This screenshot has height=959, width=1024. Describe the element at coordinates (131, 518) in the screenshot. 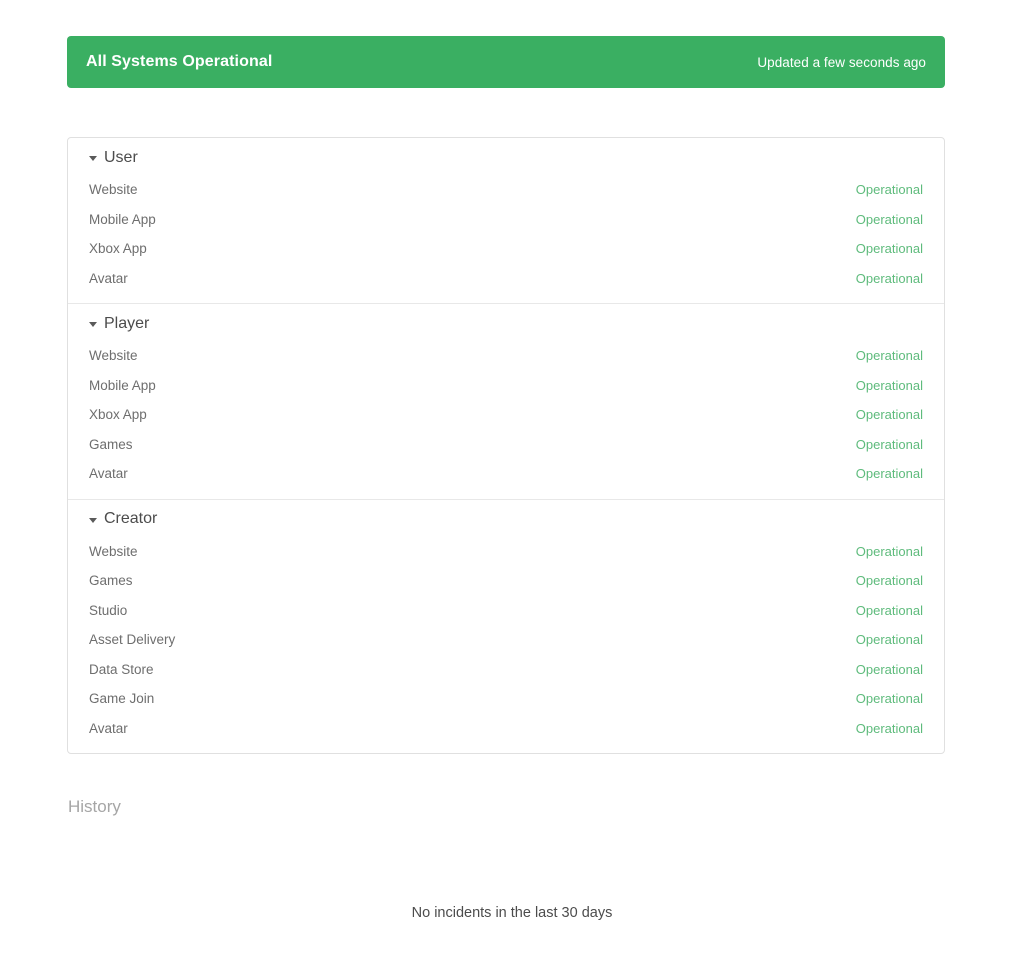

I see `group-name: Creator` at that location.